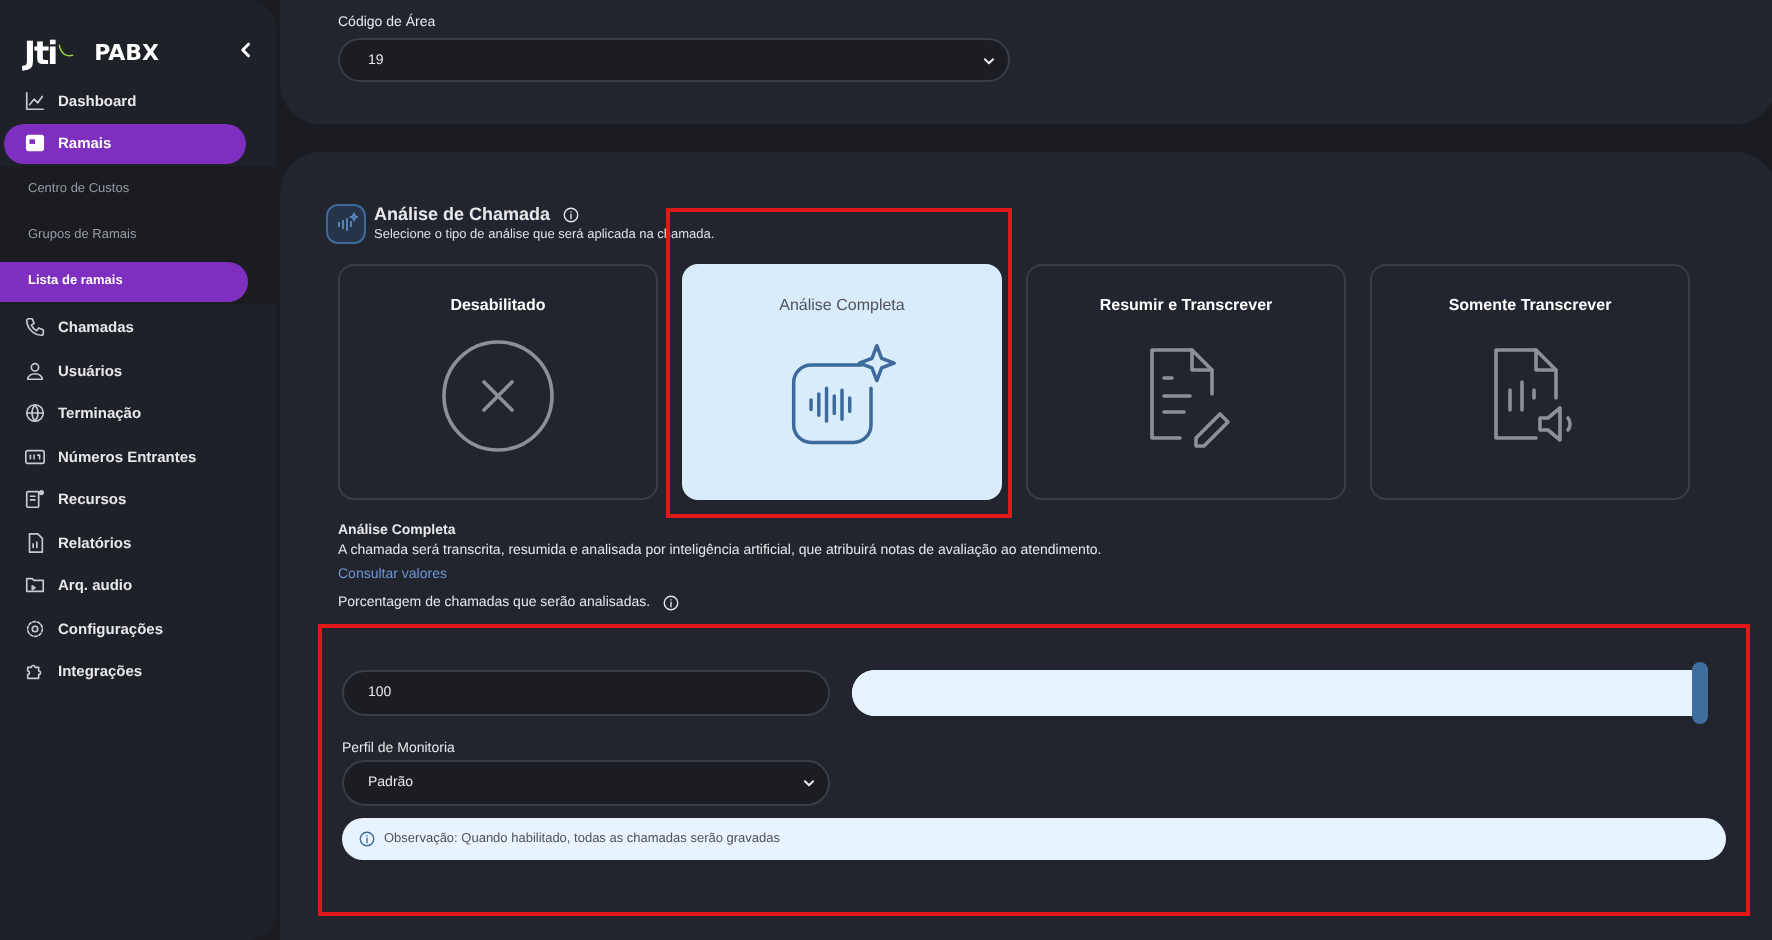 The image size is (1772, 940). Describe the element at coordinates (498, 396) in the screenshot. I see `circle-x-icon` at that location.